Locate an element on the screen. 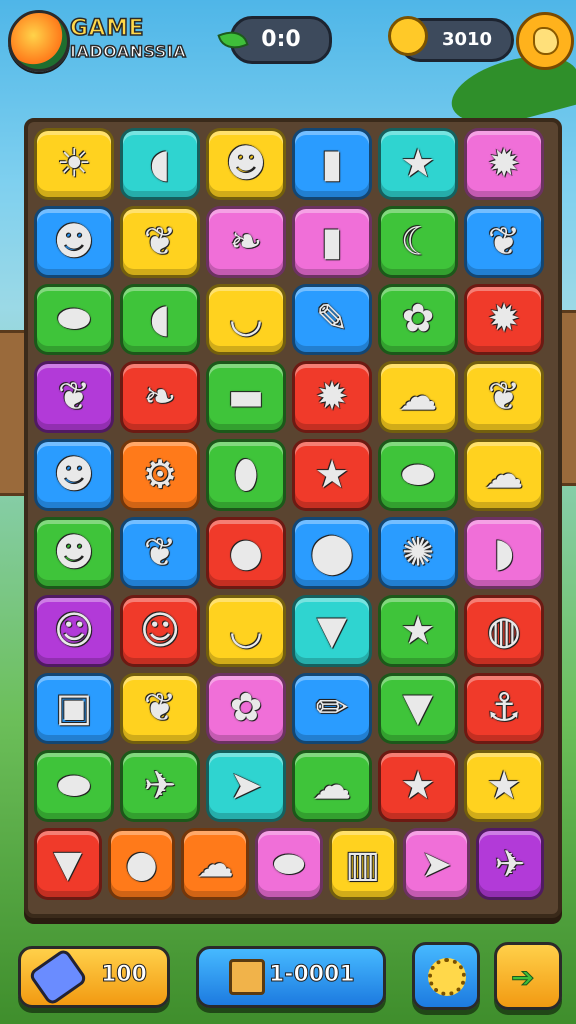  board-tile: ◗ is located at coordinates (504, 553).